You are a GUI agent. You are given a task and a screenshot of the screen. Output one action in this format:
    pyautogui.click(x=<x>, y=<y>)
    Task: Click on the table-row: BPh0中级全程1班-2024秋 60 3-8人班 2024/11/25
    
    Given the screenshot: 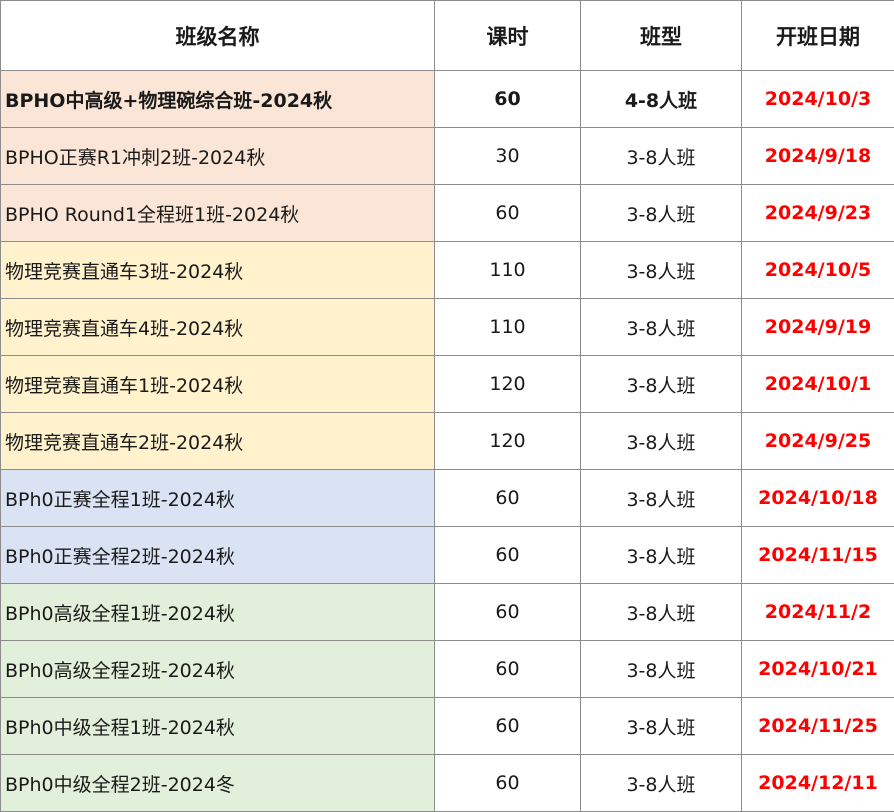 What is the action you would take?
    pyautogui.click(x=447, y=726)
    